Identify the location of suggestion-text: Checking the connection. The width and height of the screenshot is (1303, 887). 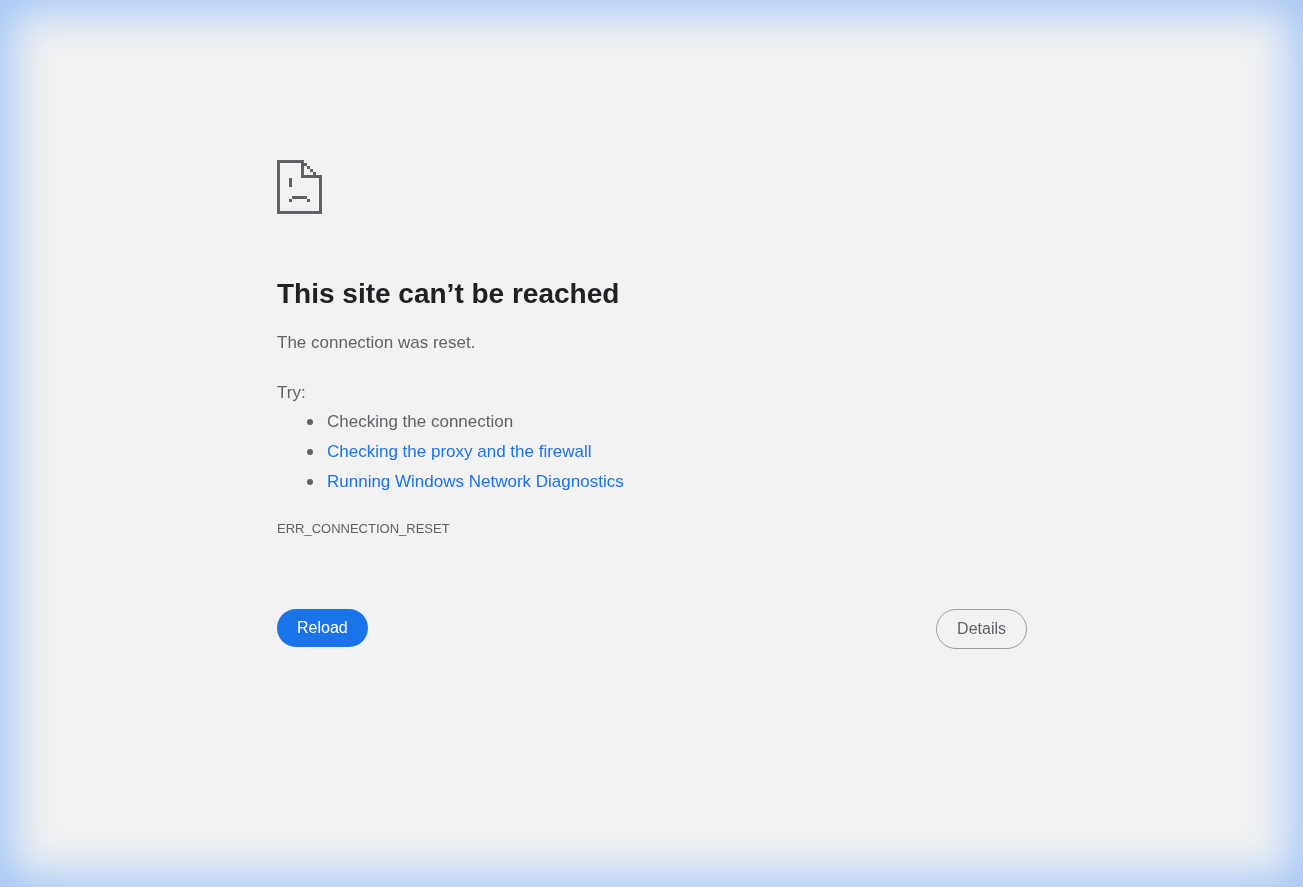
(420, 422).